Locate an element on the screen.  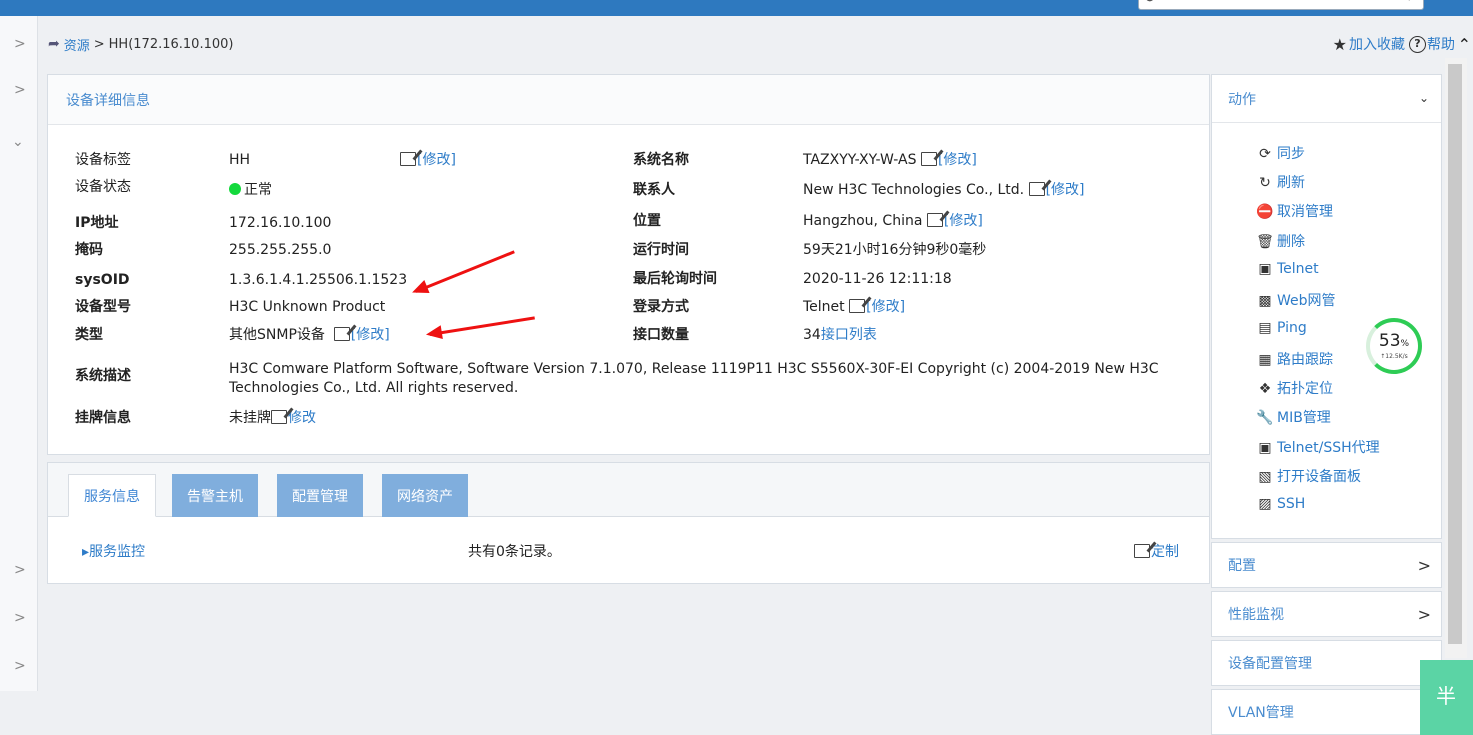
section-perf-monitor: 性能监视 > is located at coordinates (1326, 614).